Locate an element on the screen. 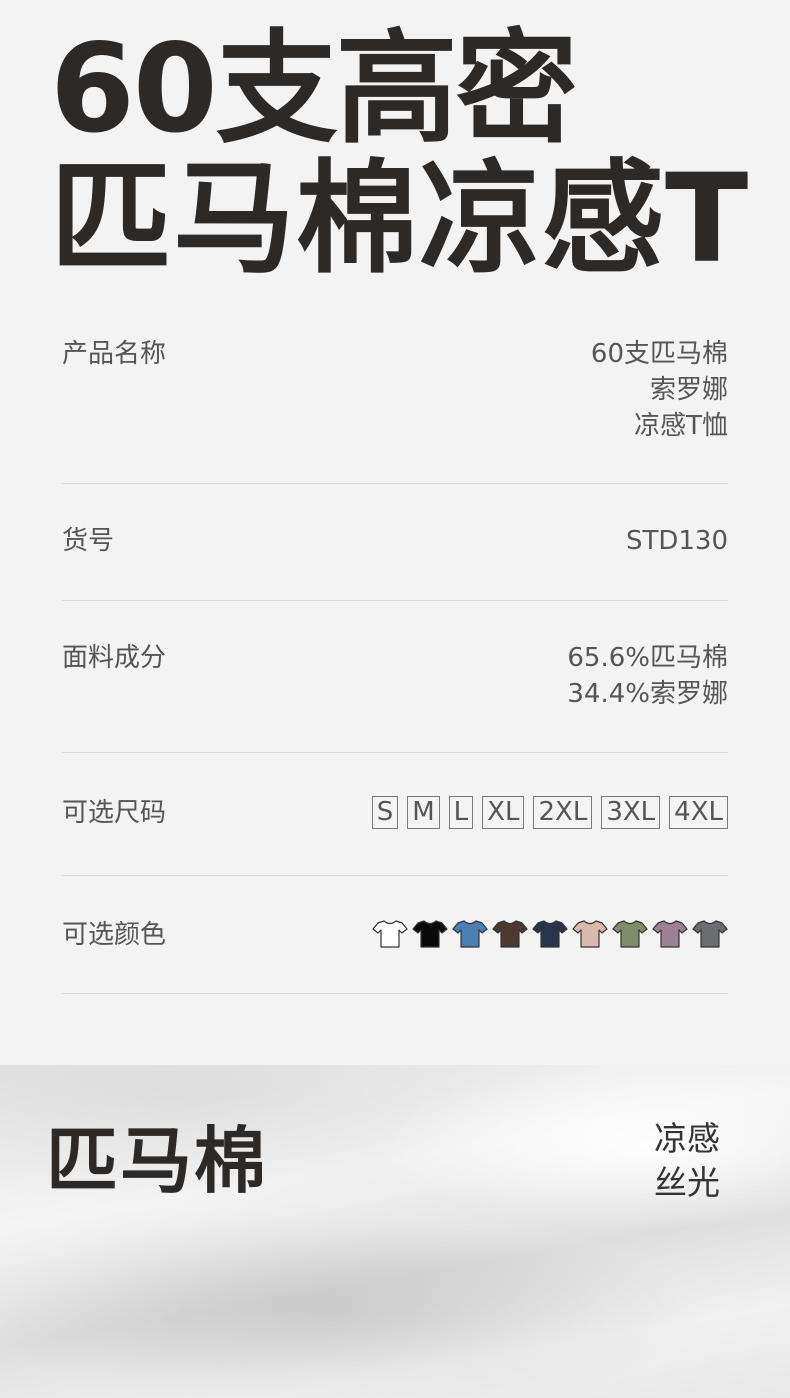 The width and height of the screenshot is (790, 1398). color-options is located at coordinates (550, 934).